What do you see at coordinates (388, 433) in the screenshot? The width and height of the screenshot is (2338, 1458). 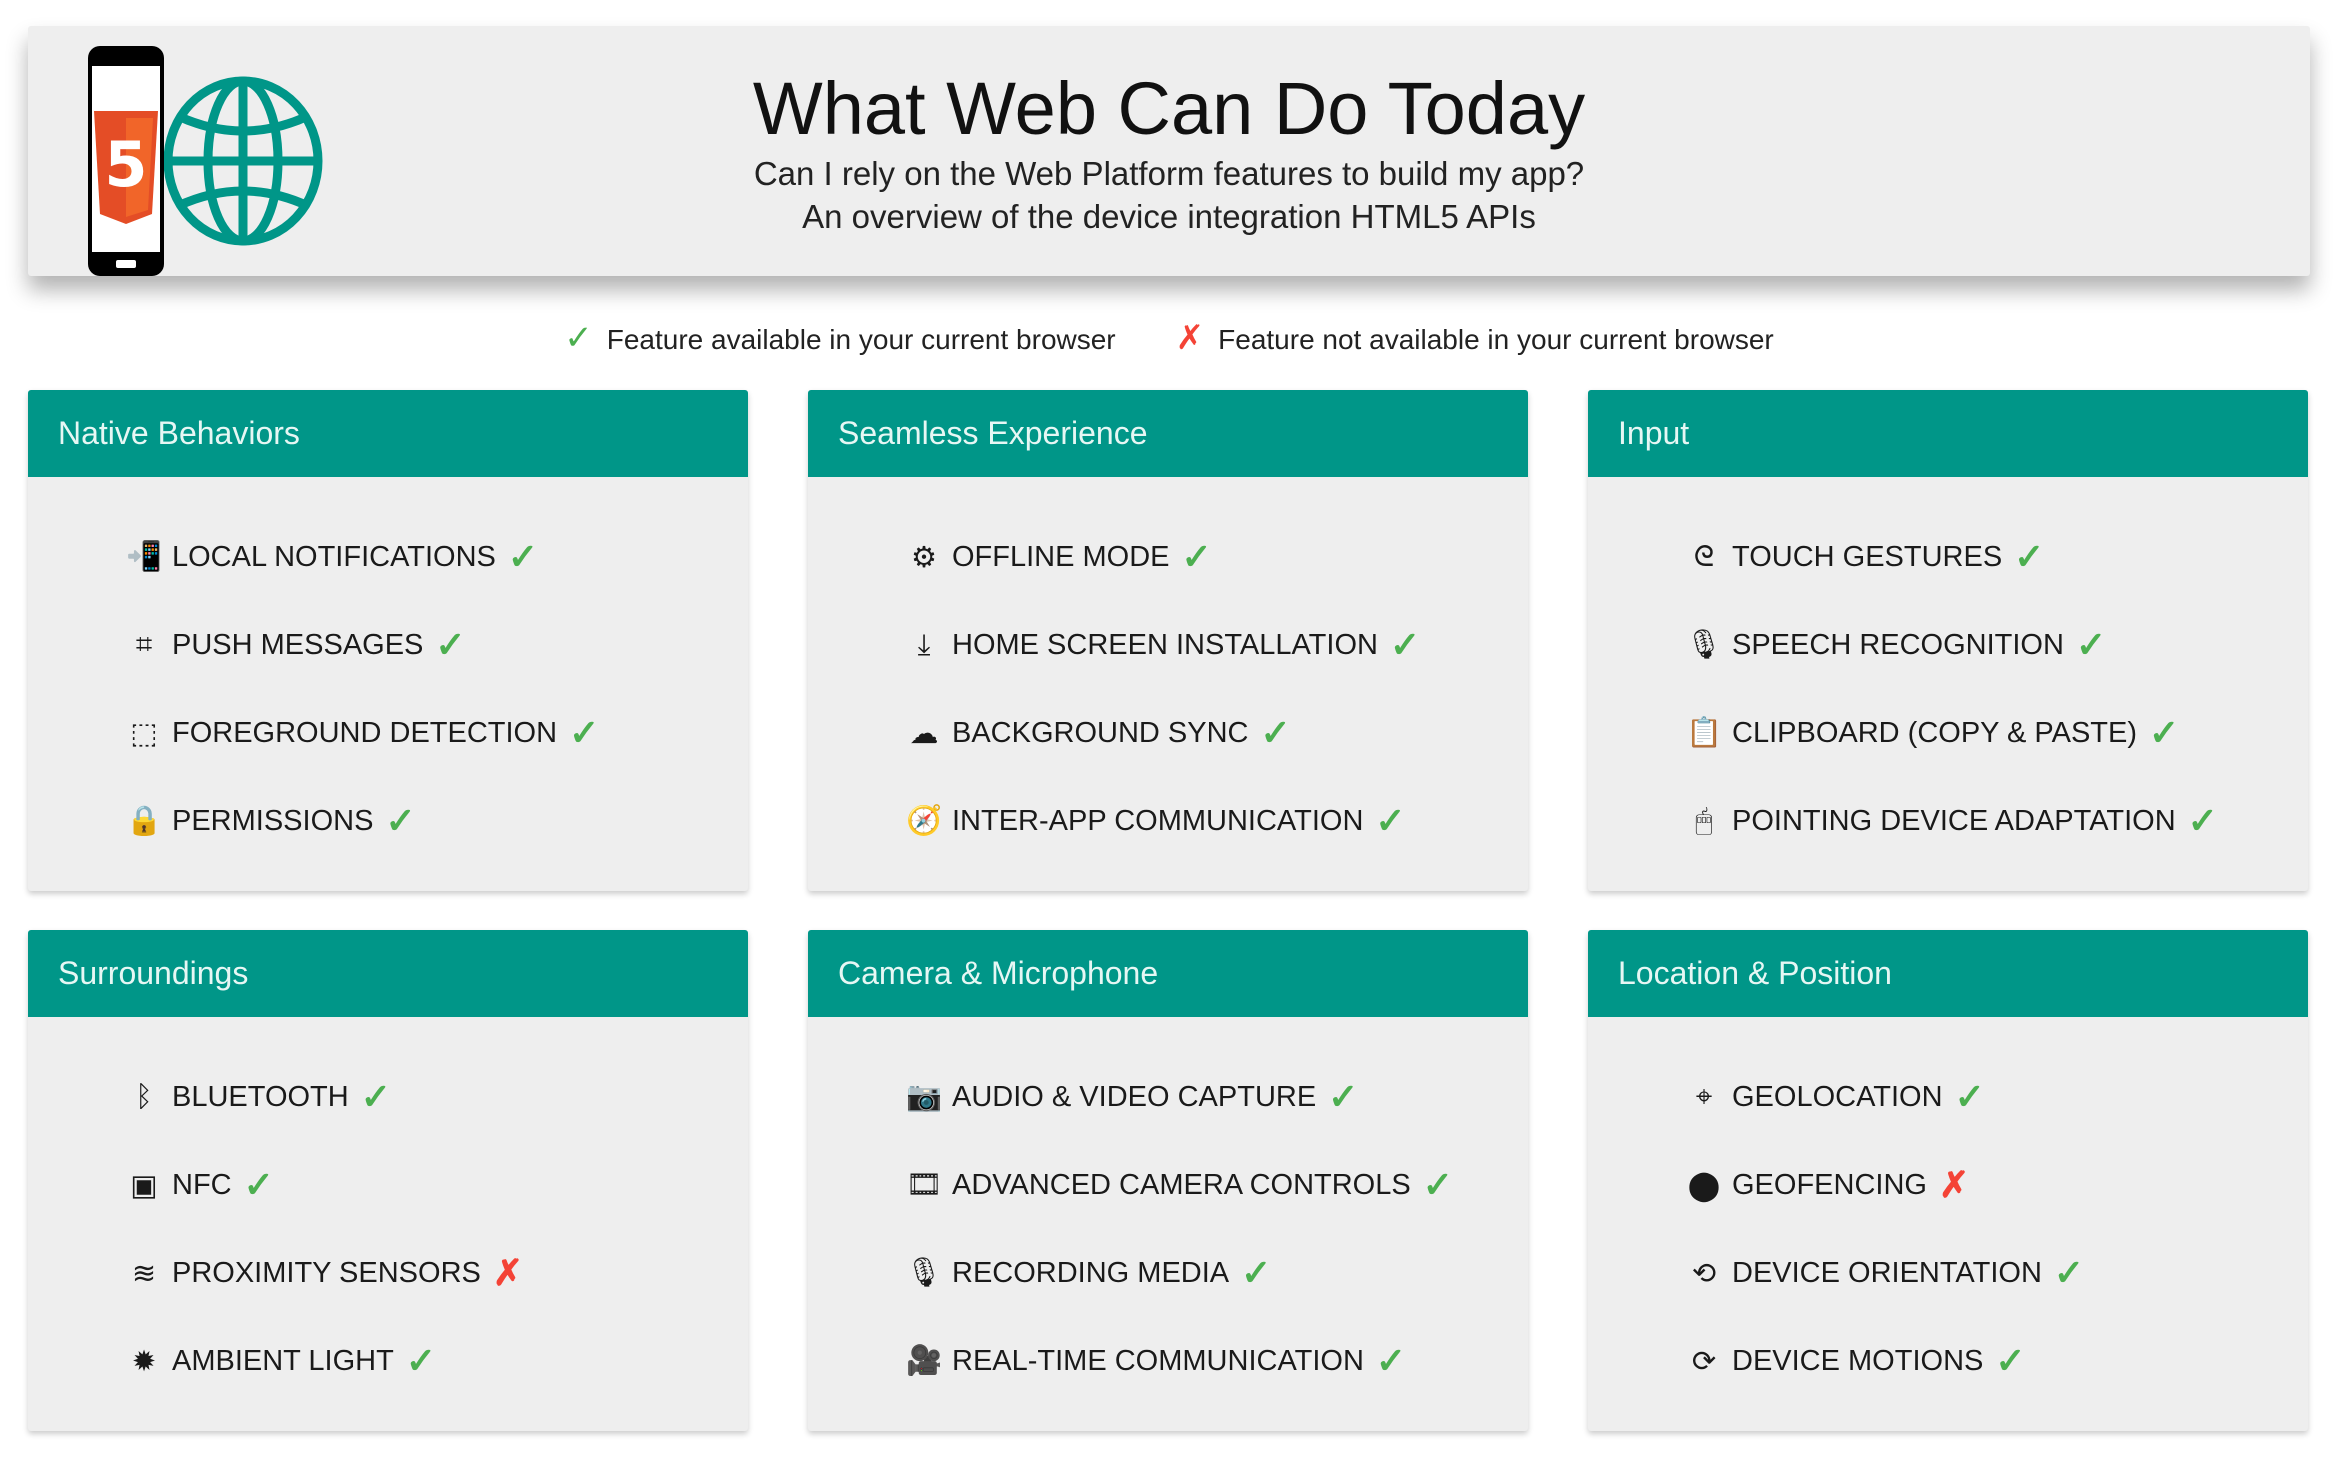 I see `category-title: Native Behaviors` at bounding box center [388, 433].